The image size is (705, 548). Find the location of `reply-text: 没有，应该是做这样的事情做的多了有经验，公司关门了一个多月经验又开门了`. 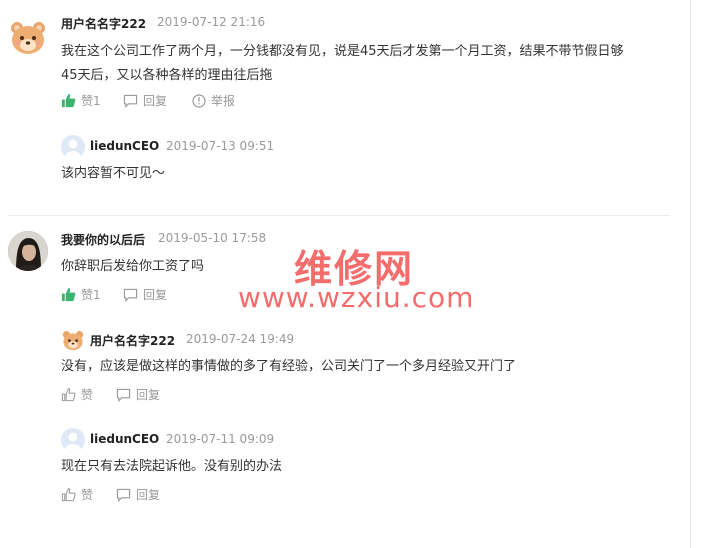

reply-text: 没有，应该是做这样的事情做的多了有经验，公司关门了一个多月经验又开门了 is located at coordinates (289, 366).